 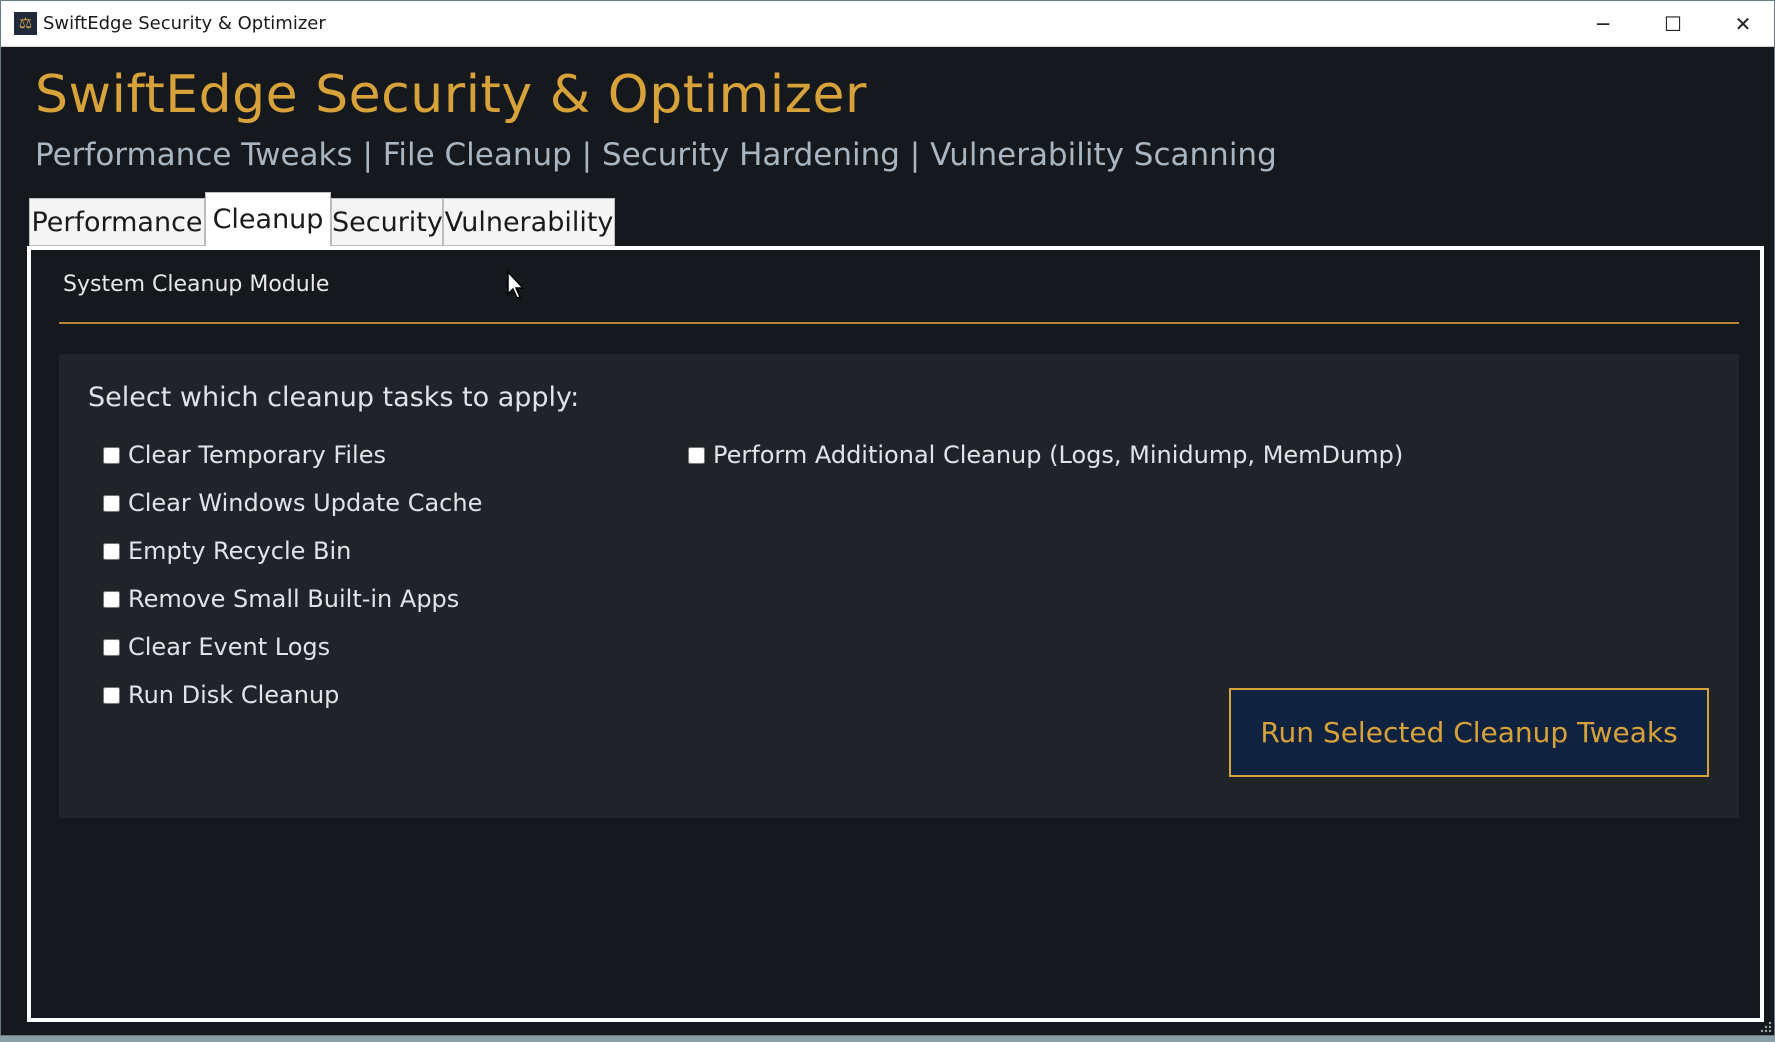 I want to click on tab-vulnerability: Vulnerability, so click(x=529, y=222).